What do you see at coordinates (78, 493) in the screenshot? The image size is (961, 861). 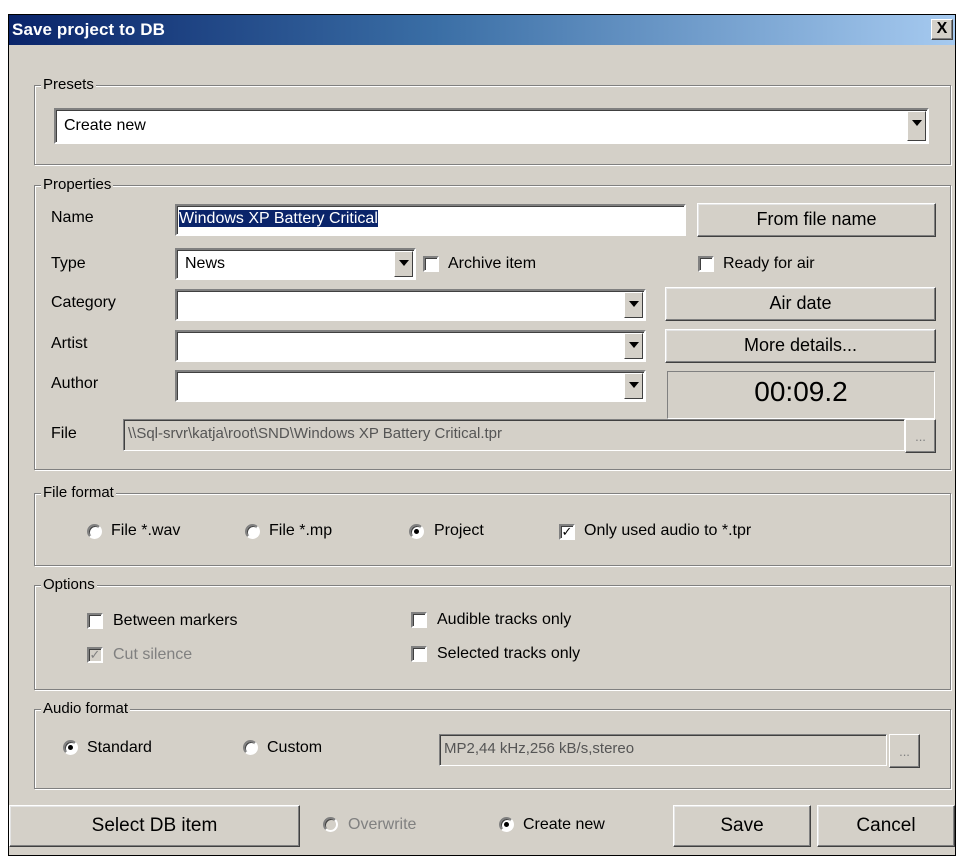 I see `file-format-legend: File format` at bounding box center [78, 493].